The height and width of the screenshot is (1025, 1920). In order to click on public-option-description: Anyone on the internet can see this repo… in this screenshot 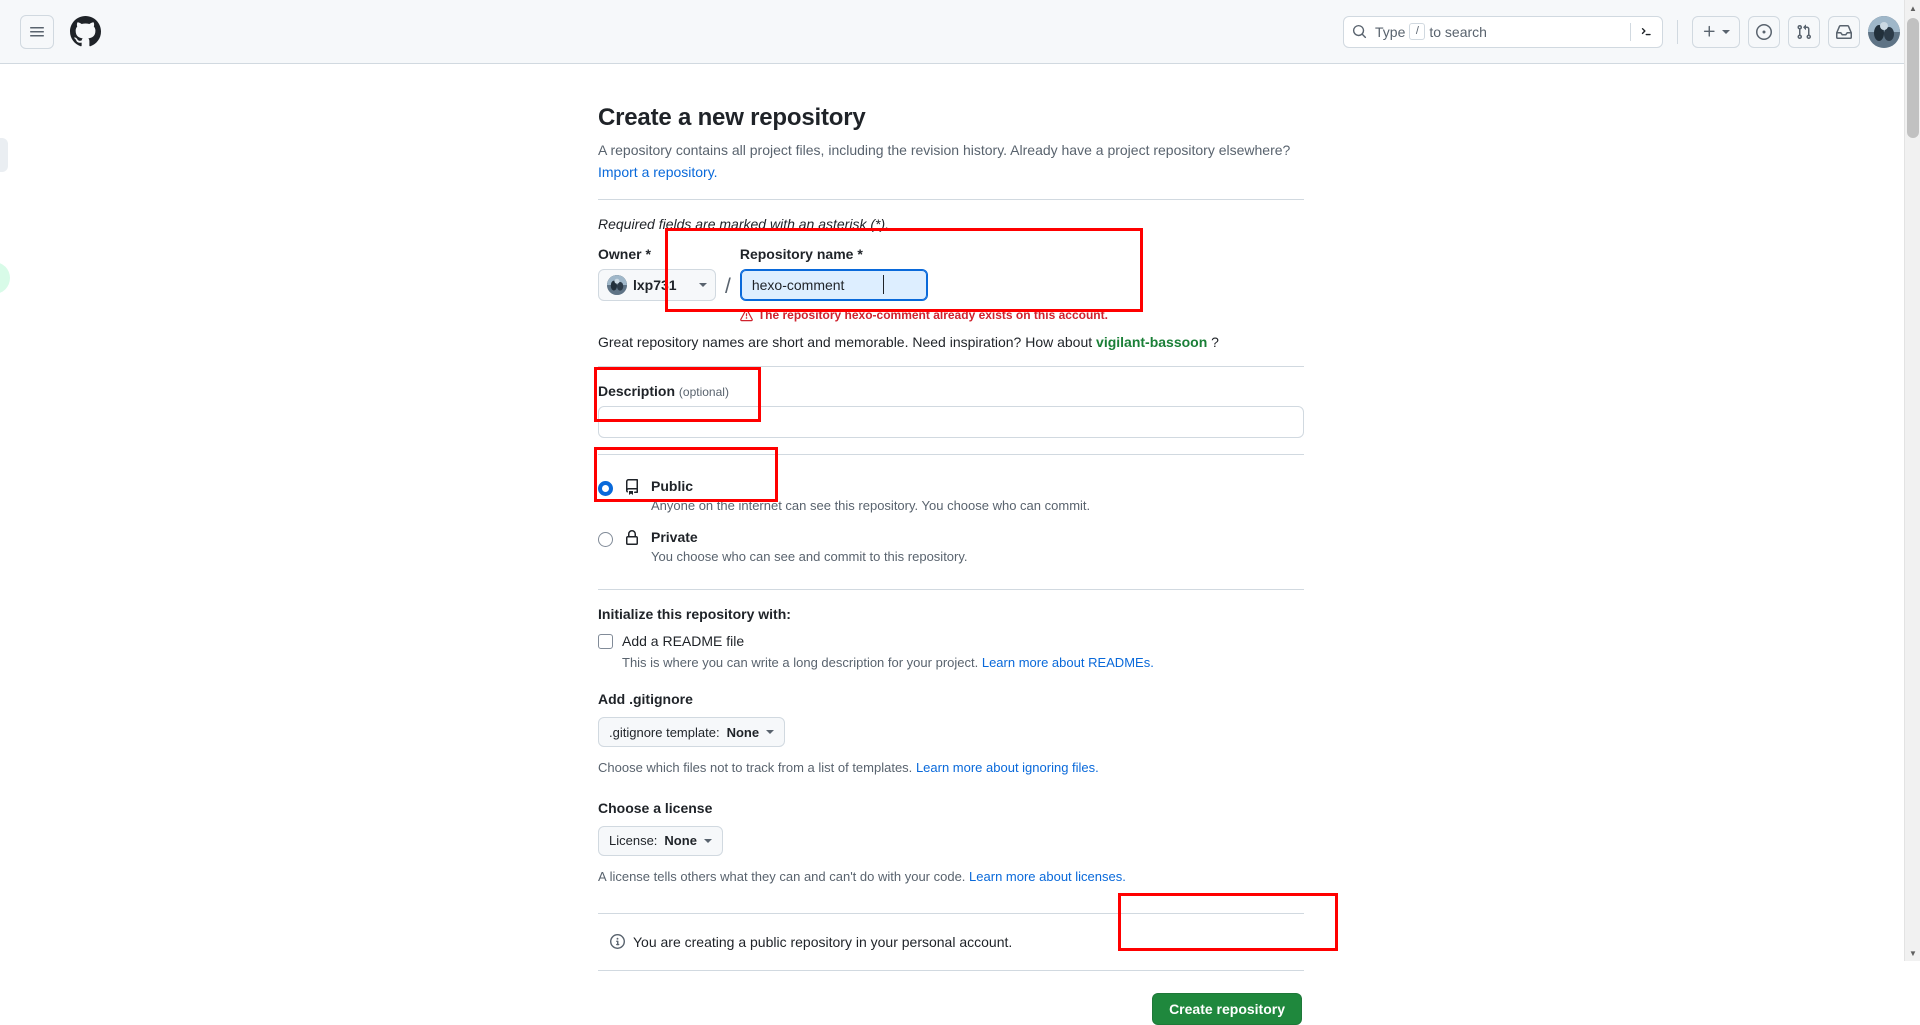, I will do `click(871, 506)`.